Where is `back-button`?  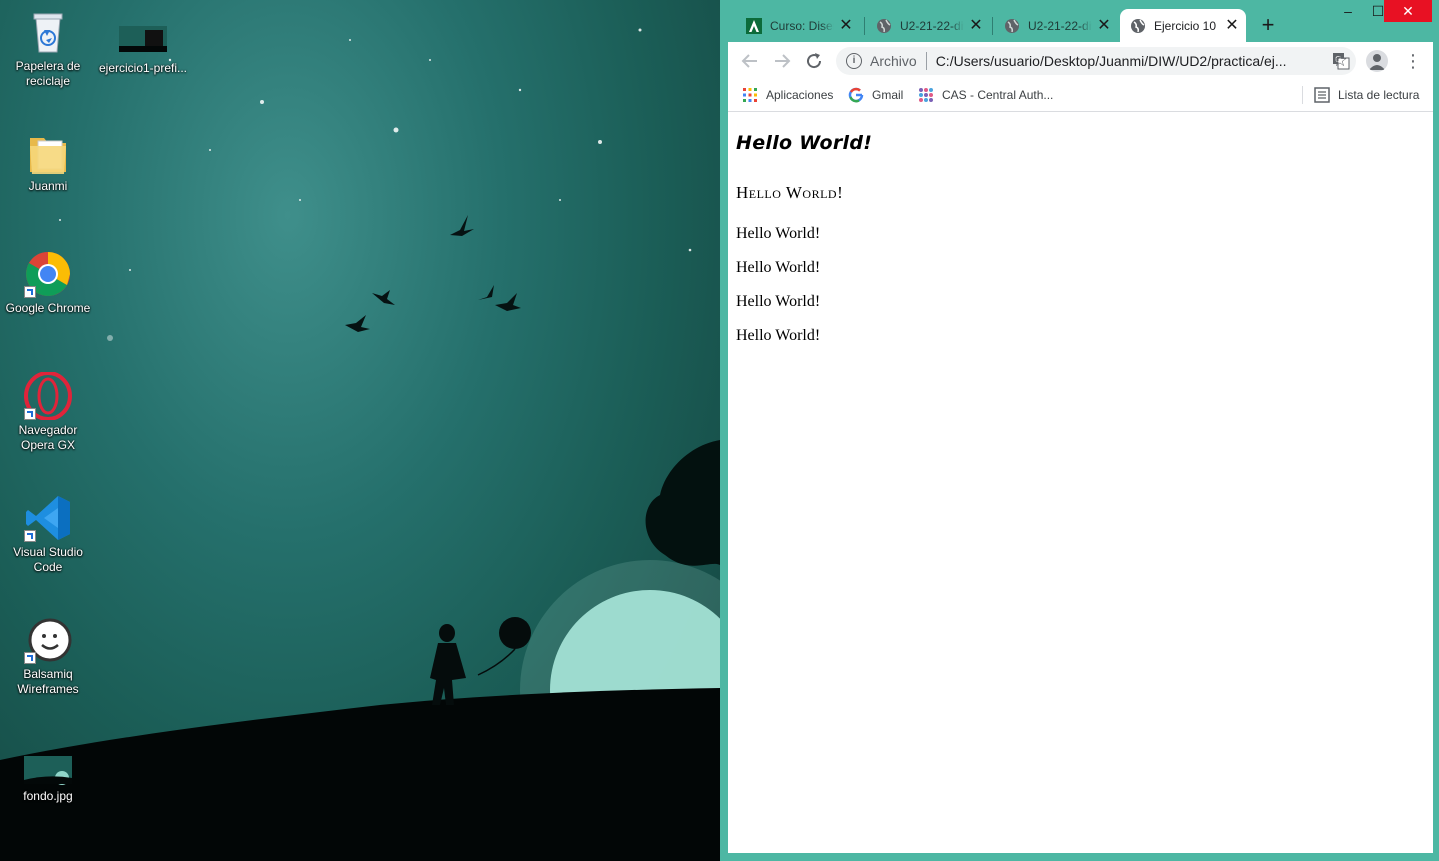
back-button is located at coordinates (750, 61).